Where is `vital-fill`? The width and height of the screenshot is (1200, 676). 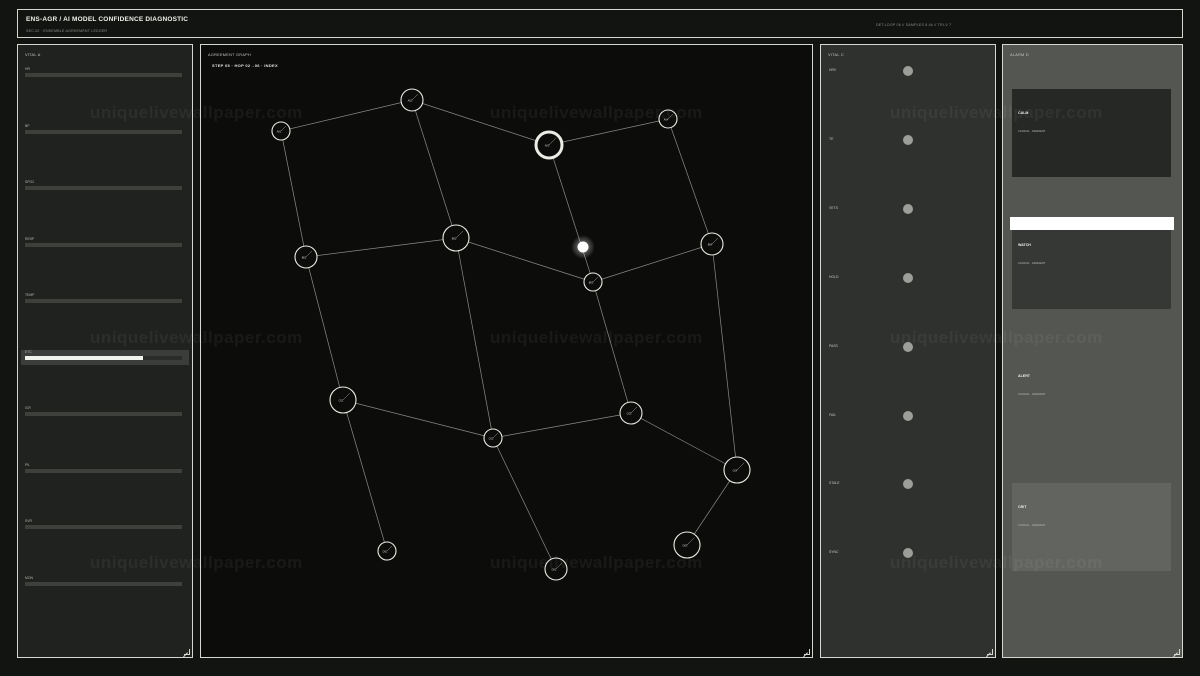
vital-fill is located at coordinates (84, 357).